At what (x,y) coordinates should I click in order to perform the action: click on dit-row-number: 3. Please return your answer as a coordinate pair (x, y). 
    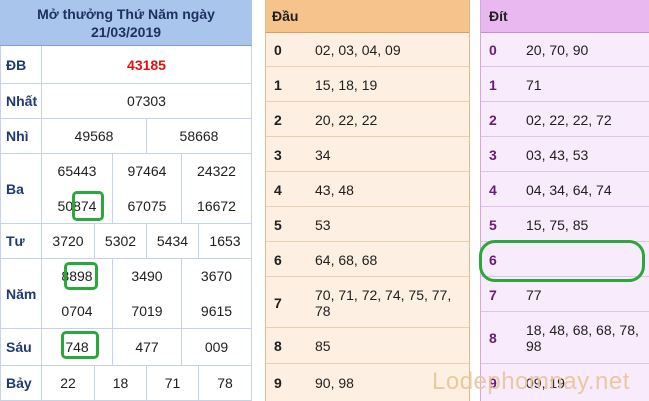
    Looking at the image, I should click on (493, 154).